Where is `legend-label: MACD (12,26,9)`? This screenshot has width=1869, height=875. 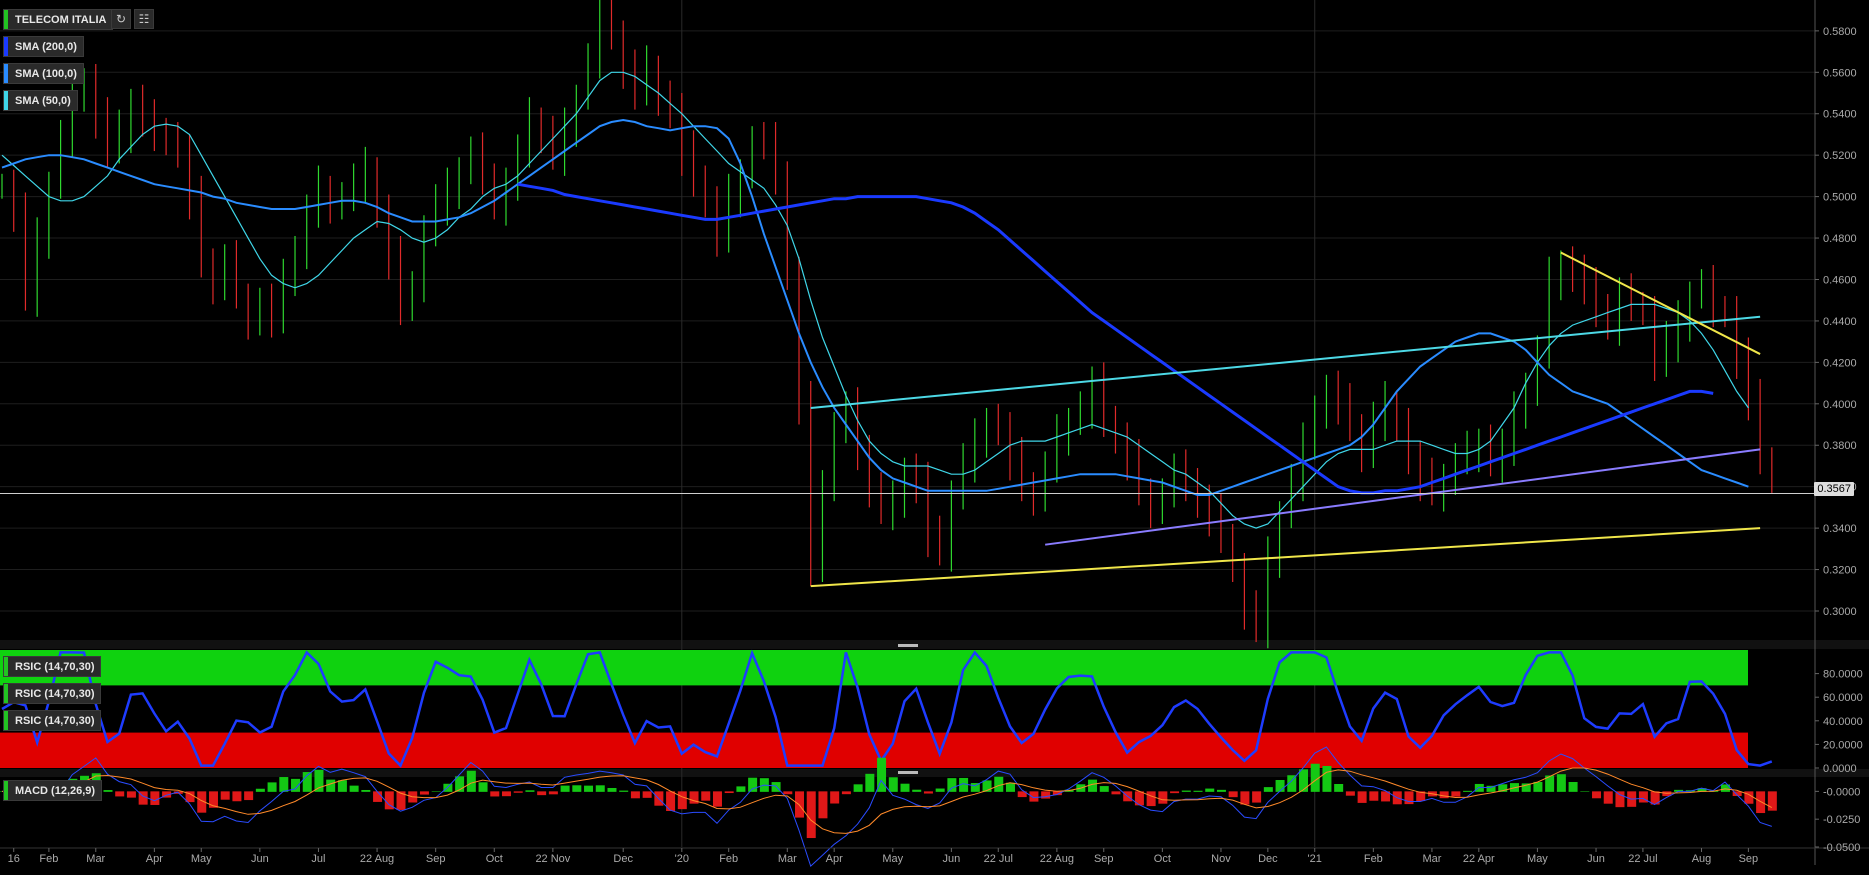 legend-label: MACD (12,26,9) is located at coordinates (55, 790).